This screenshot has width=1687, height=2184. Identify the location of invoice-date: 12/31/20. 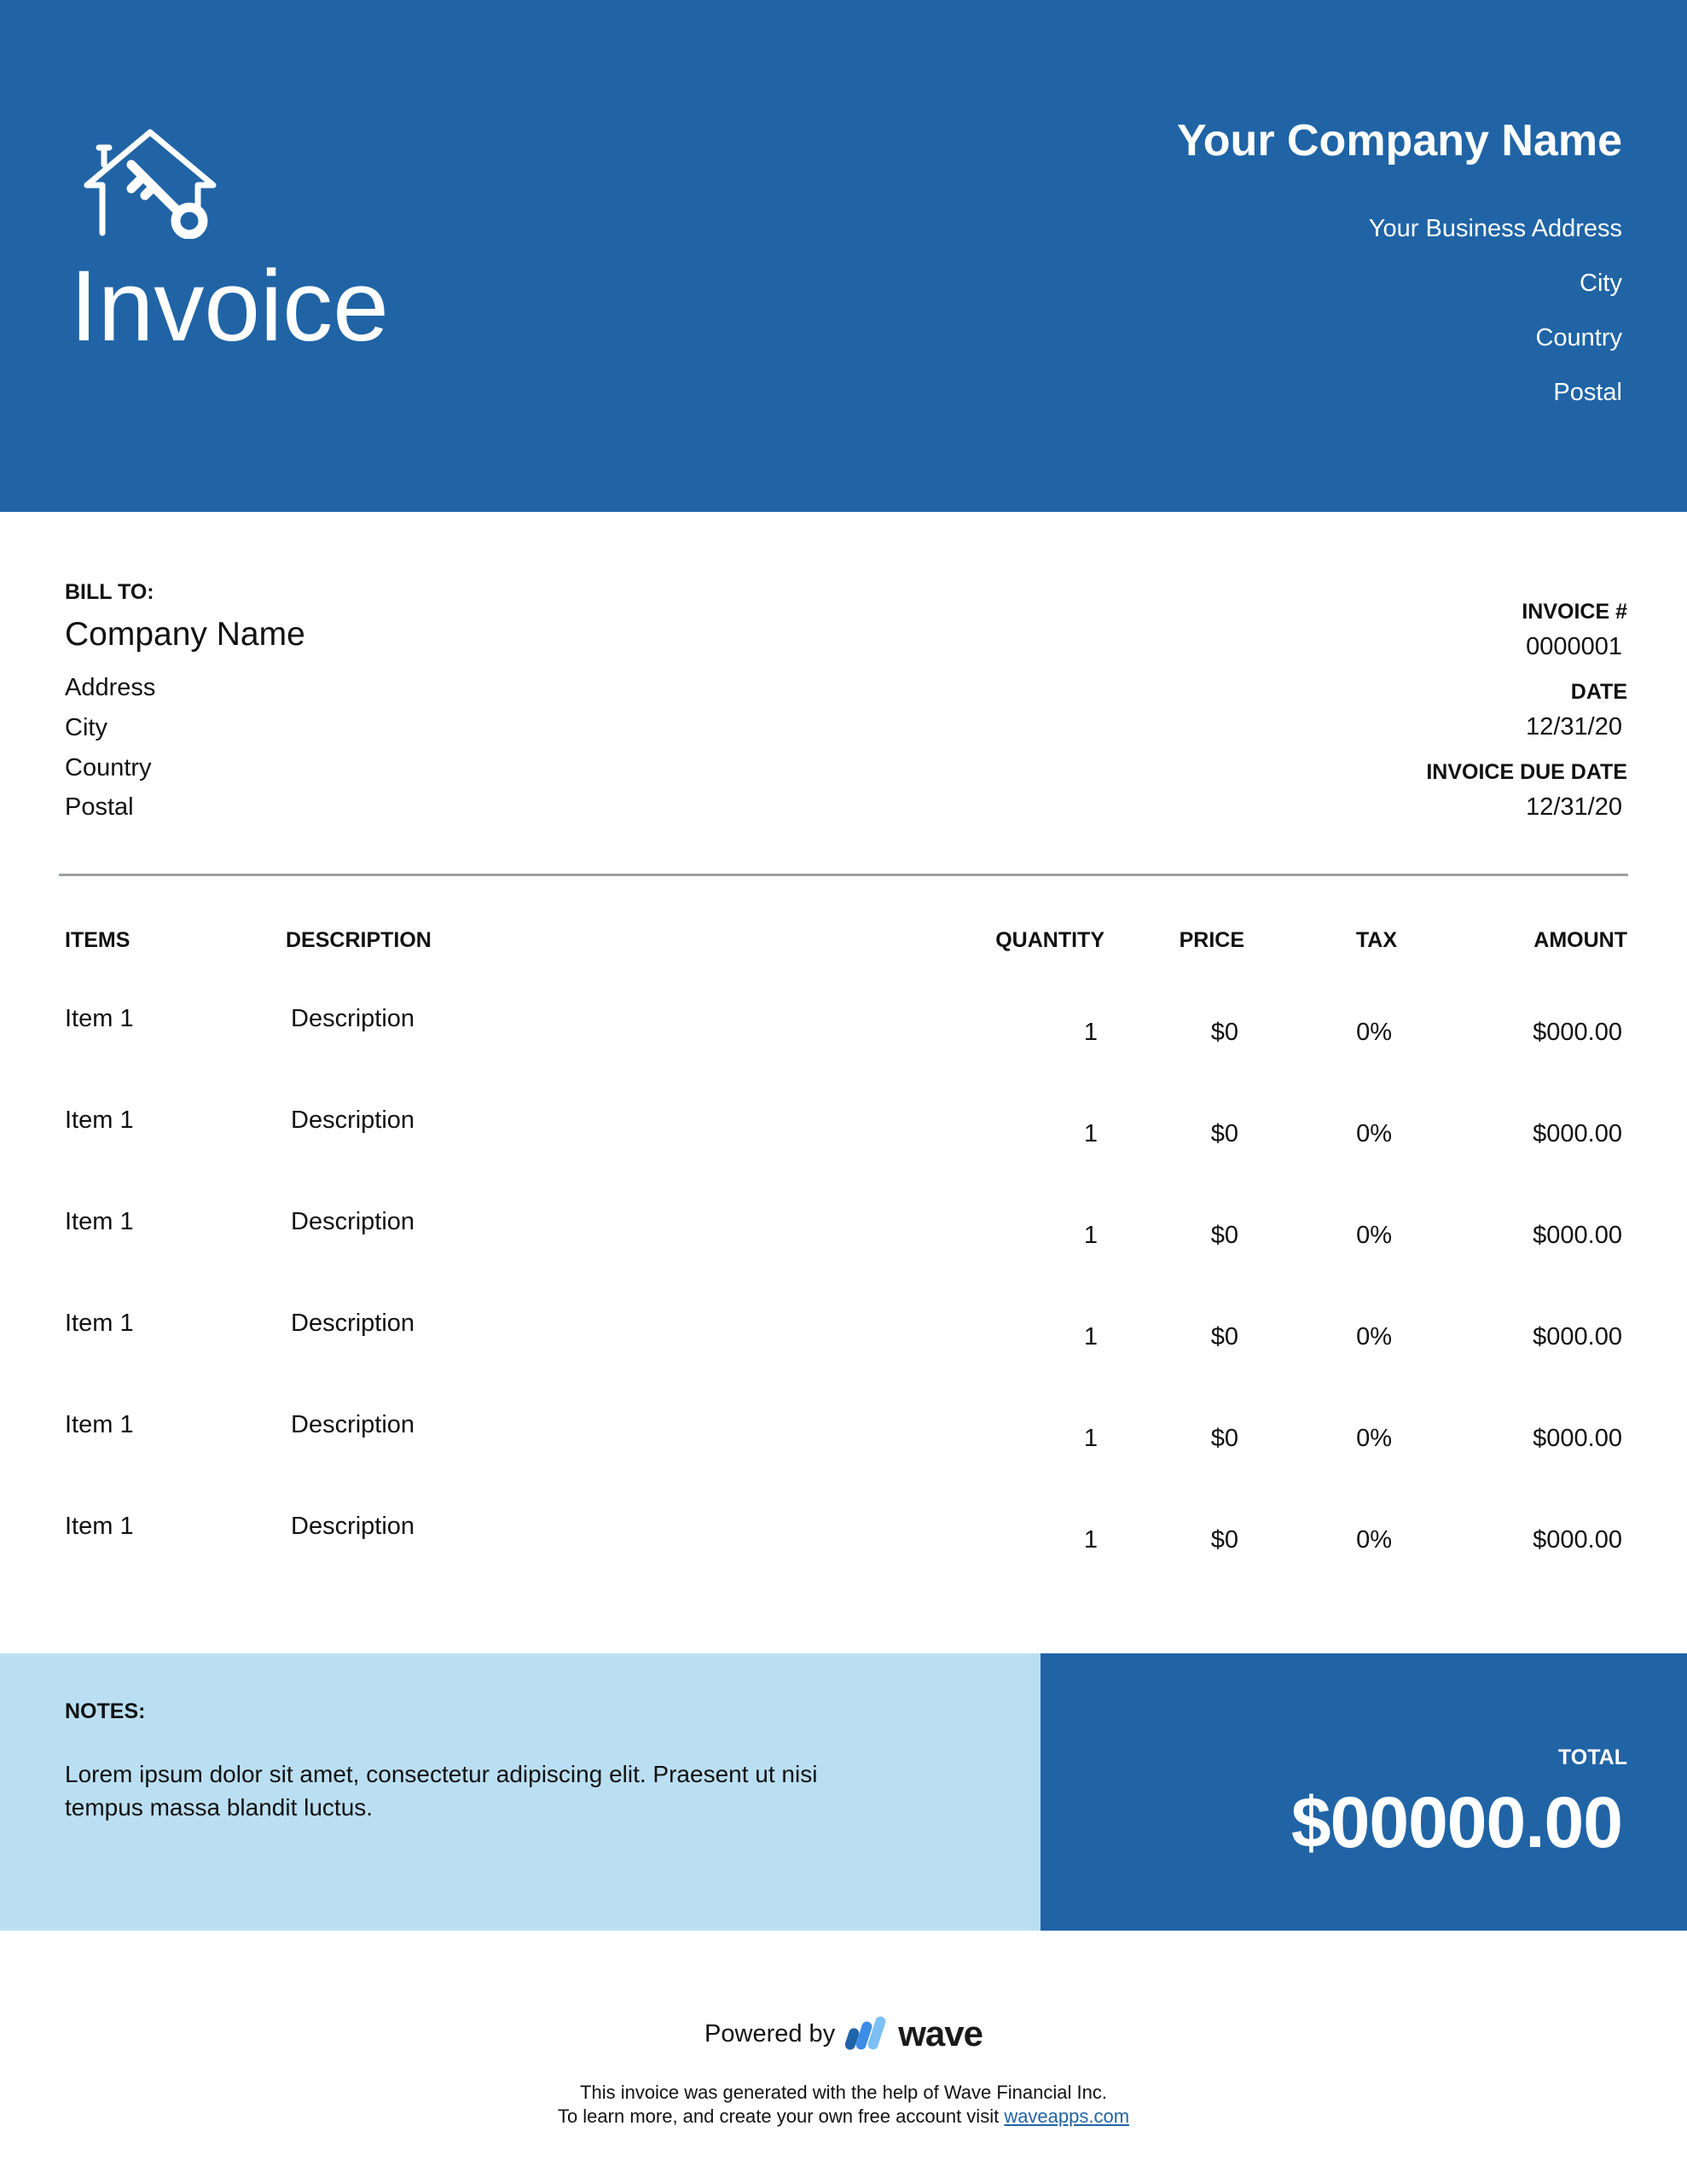
(1574, 727).